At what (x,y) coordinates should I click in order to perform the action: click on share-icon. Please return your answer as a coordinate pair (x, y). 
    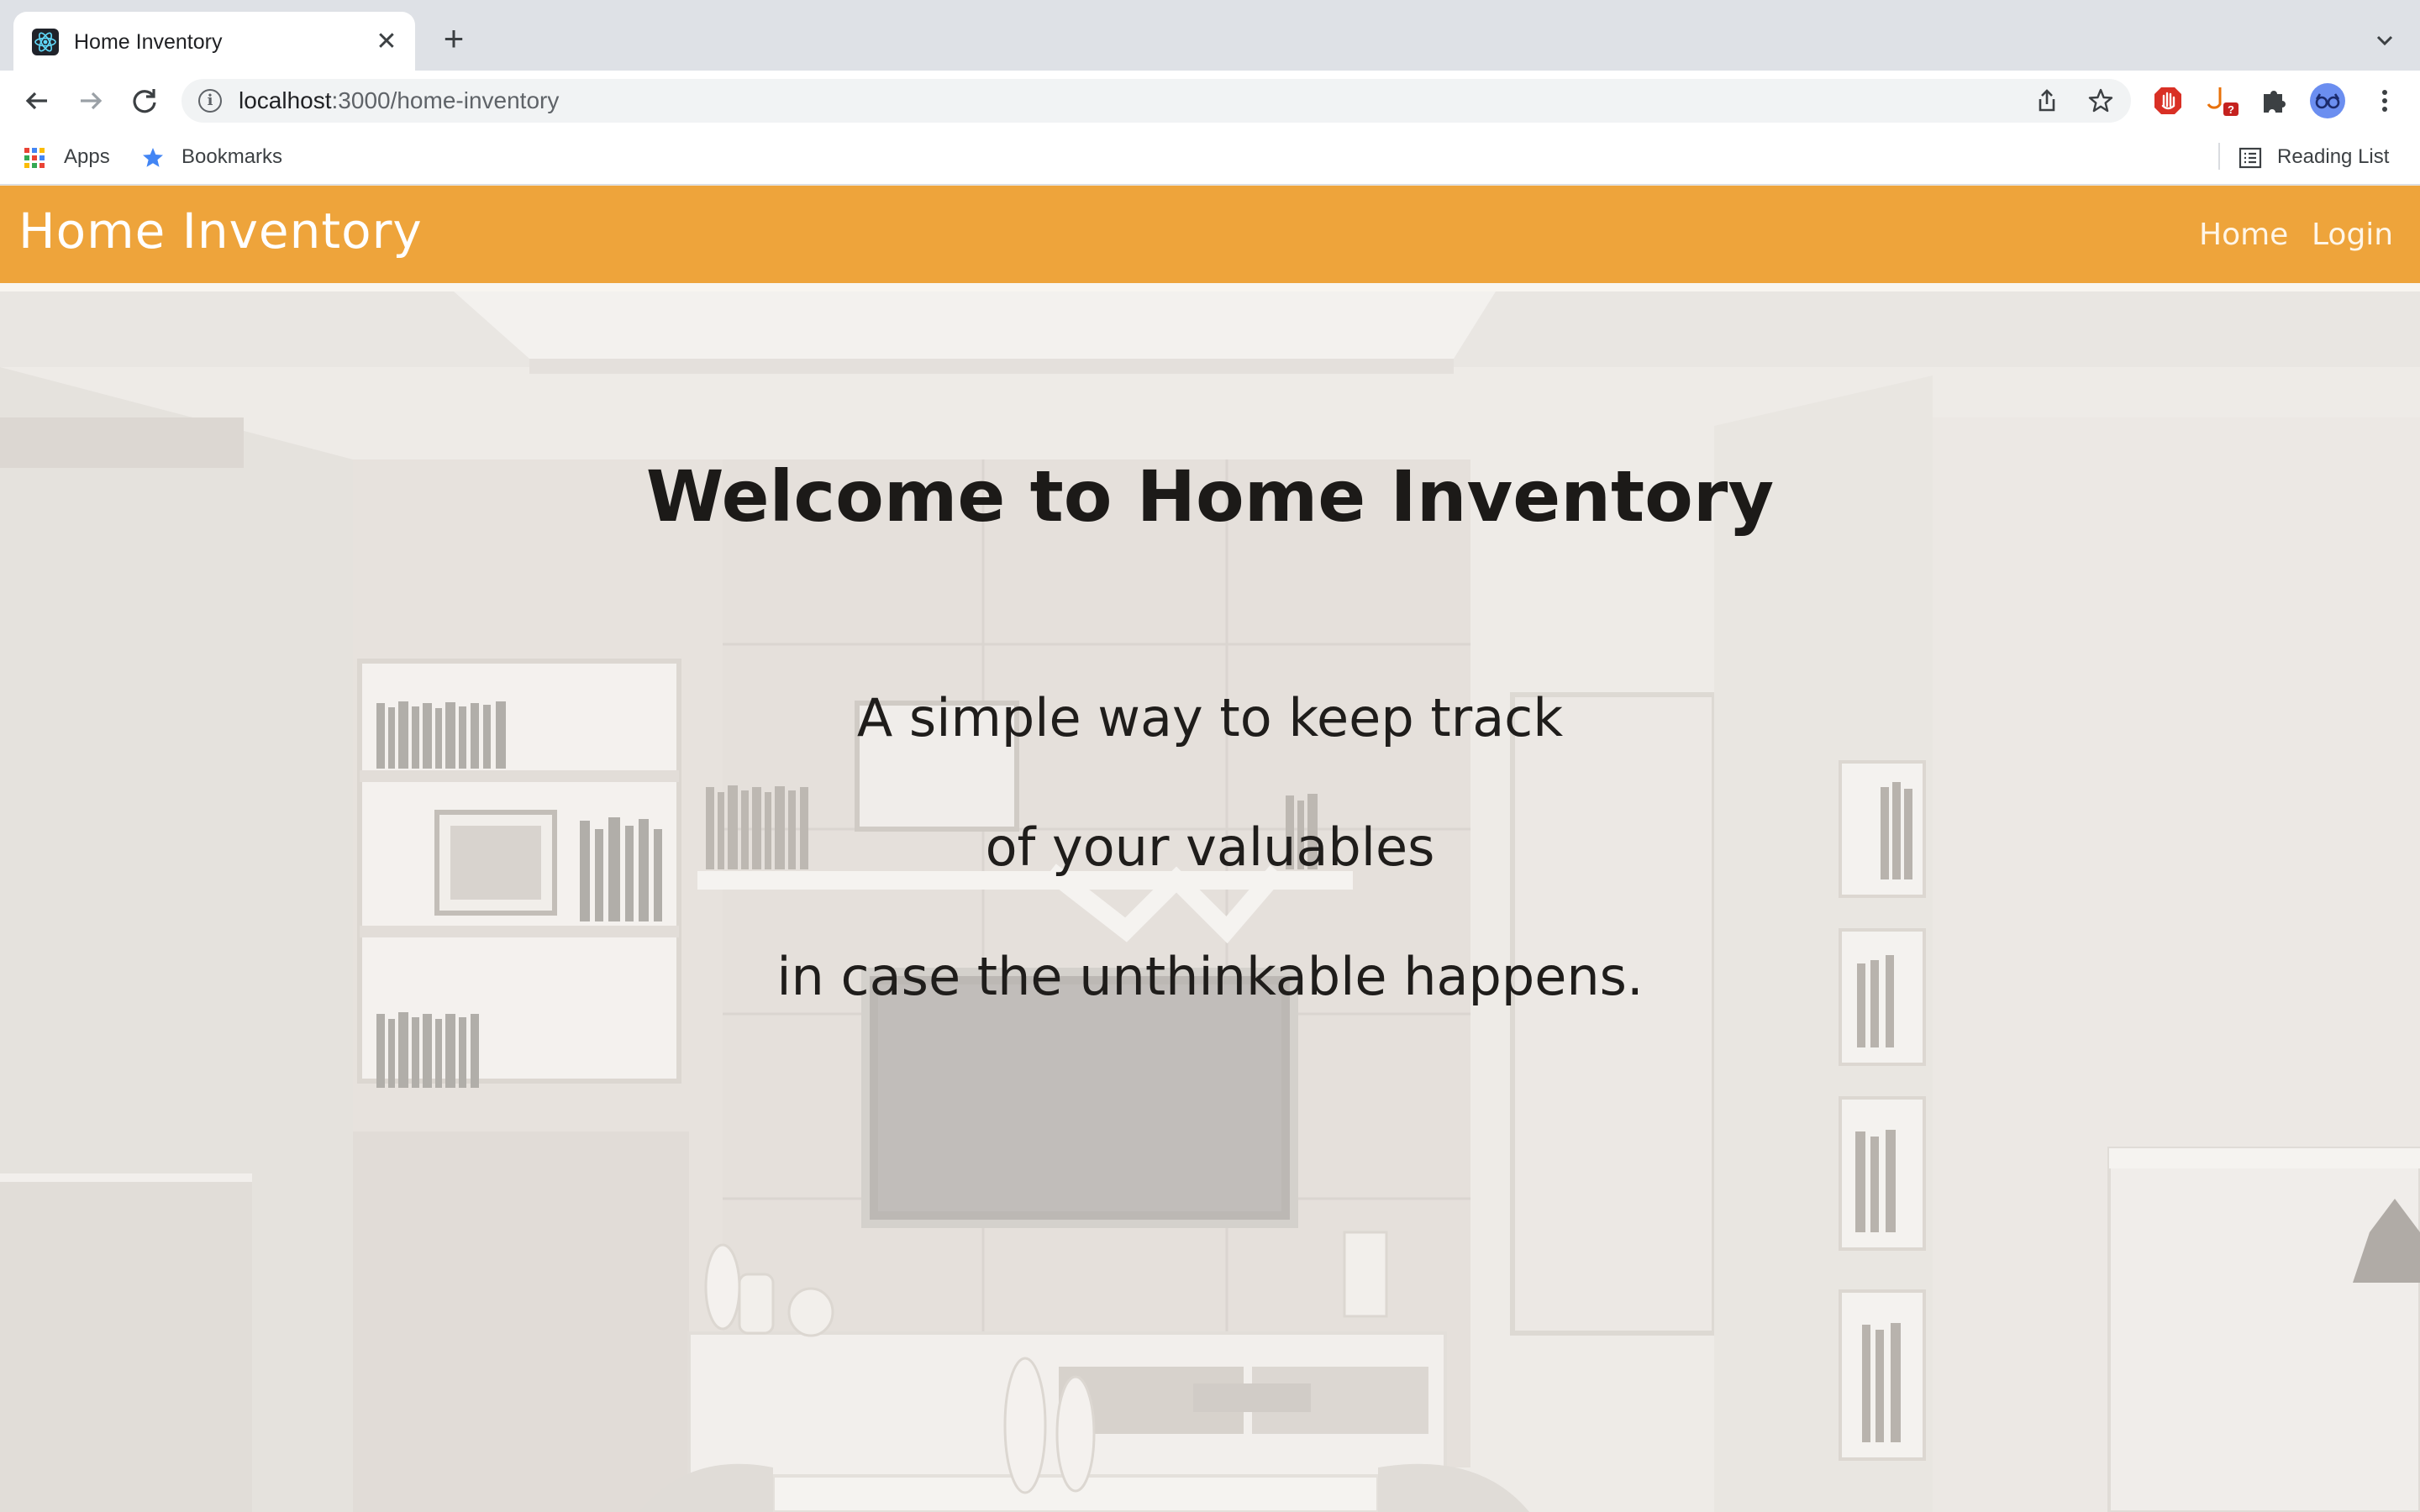
    Looking at the image, I should click on (2046, 100).